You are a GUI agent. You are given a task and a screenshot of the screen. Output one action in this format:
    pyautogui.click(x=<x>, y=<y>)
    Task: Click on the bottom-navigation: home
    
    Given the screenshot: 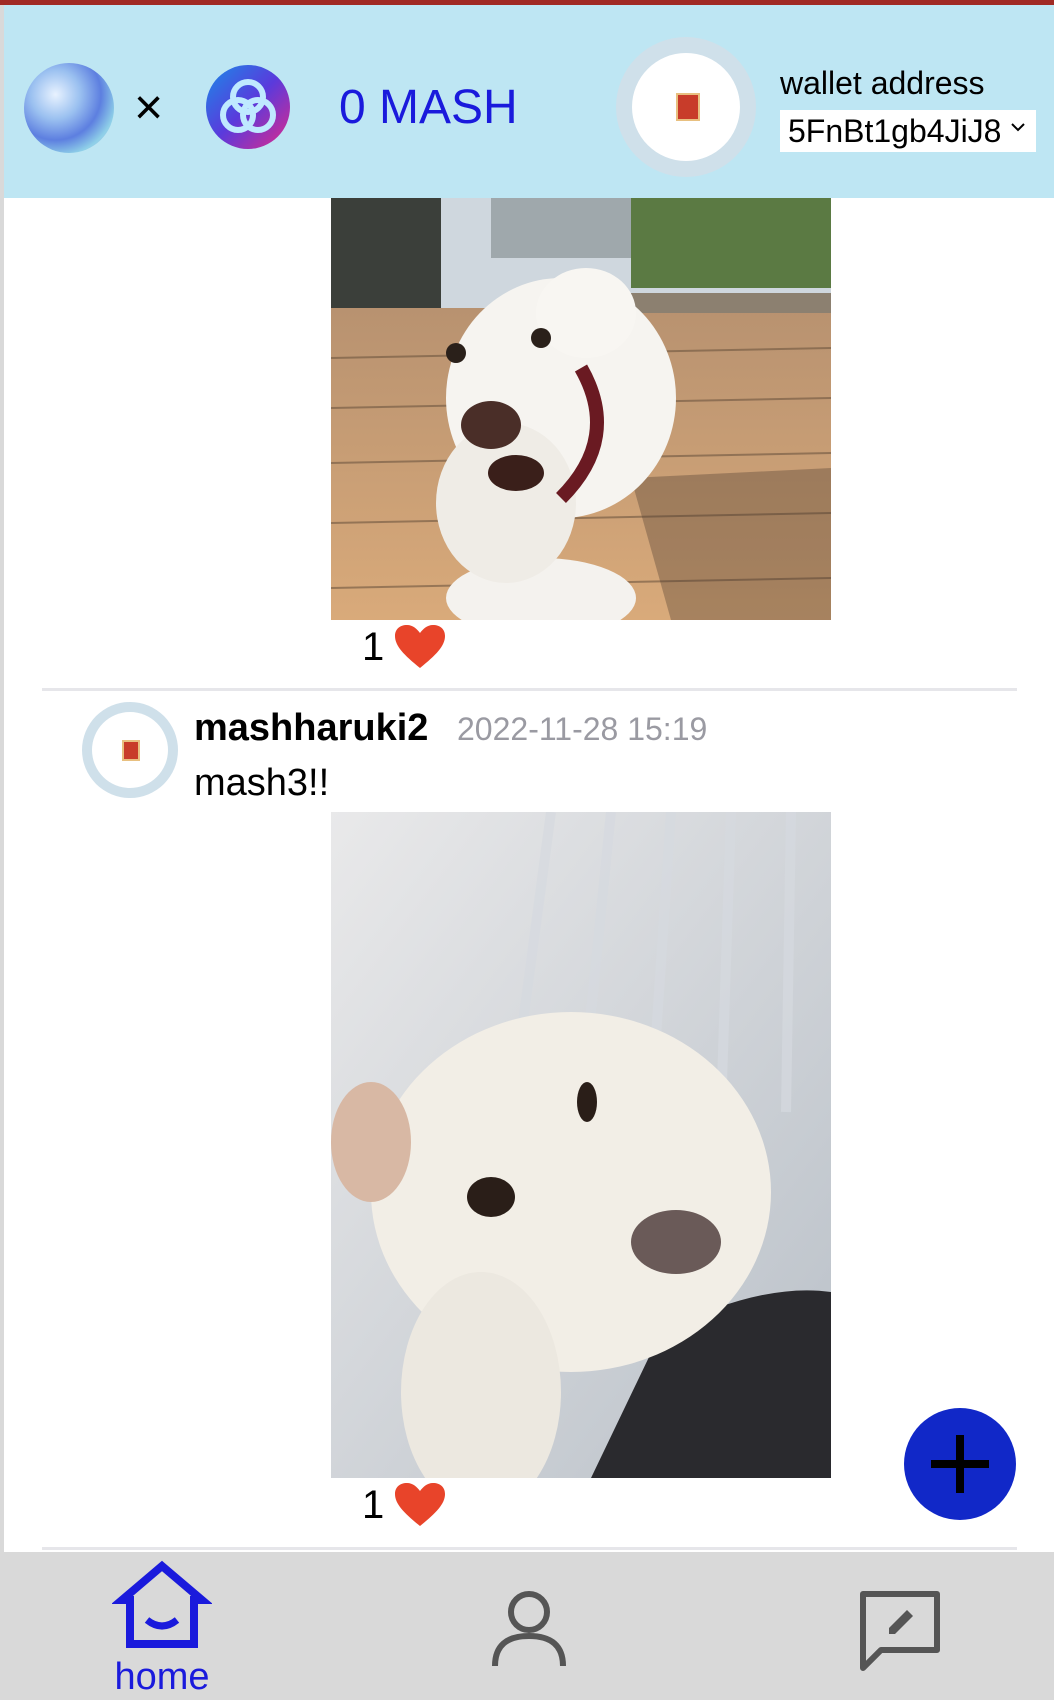 What is the action you would take?
    pyautogui.click(x=529, y=1626)
    